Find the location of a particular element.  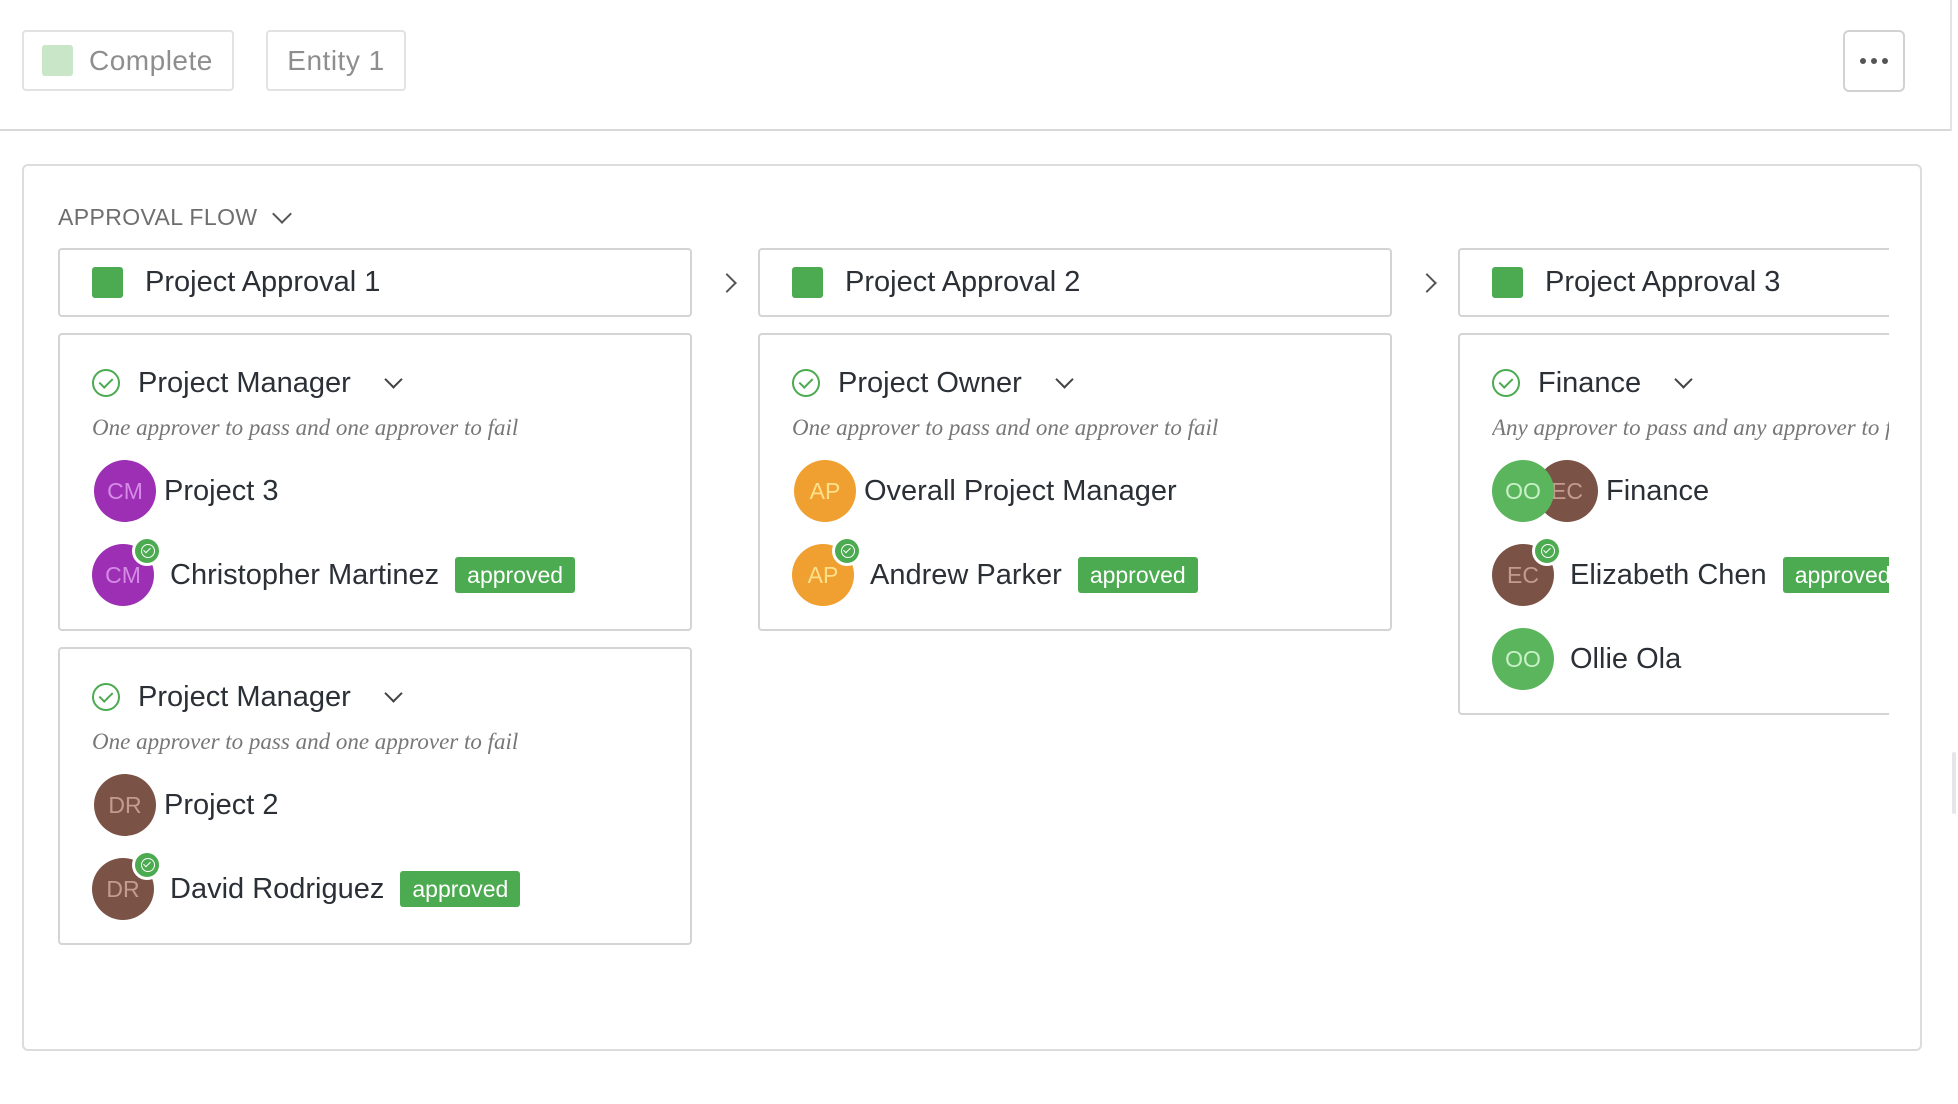

assignee-name: Project 3 is located at coordinates (221, 490).